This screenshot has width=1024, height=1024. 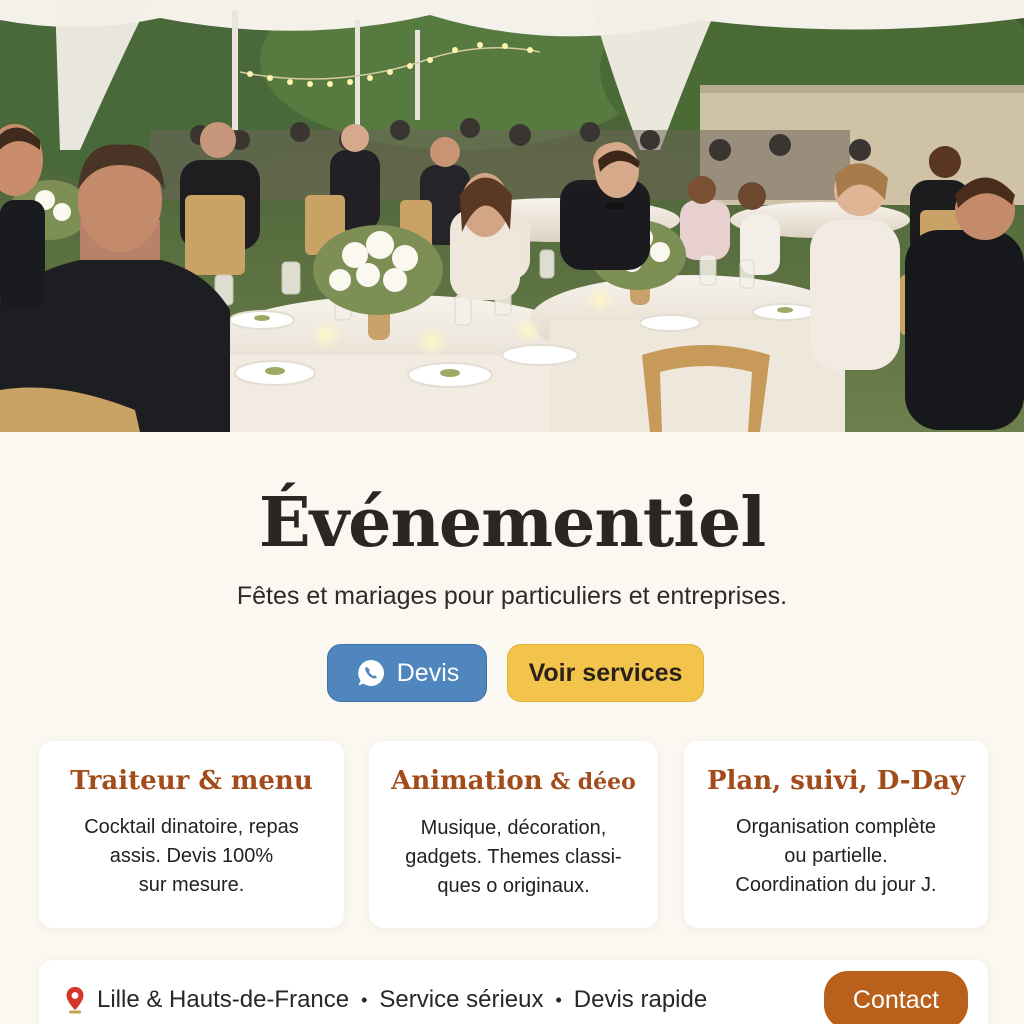 I want to click on page-title: Événementiel, so click(x=512, y=523).